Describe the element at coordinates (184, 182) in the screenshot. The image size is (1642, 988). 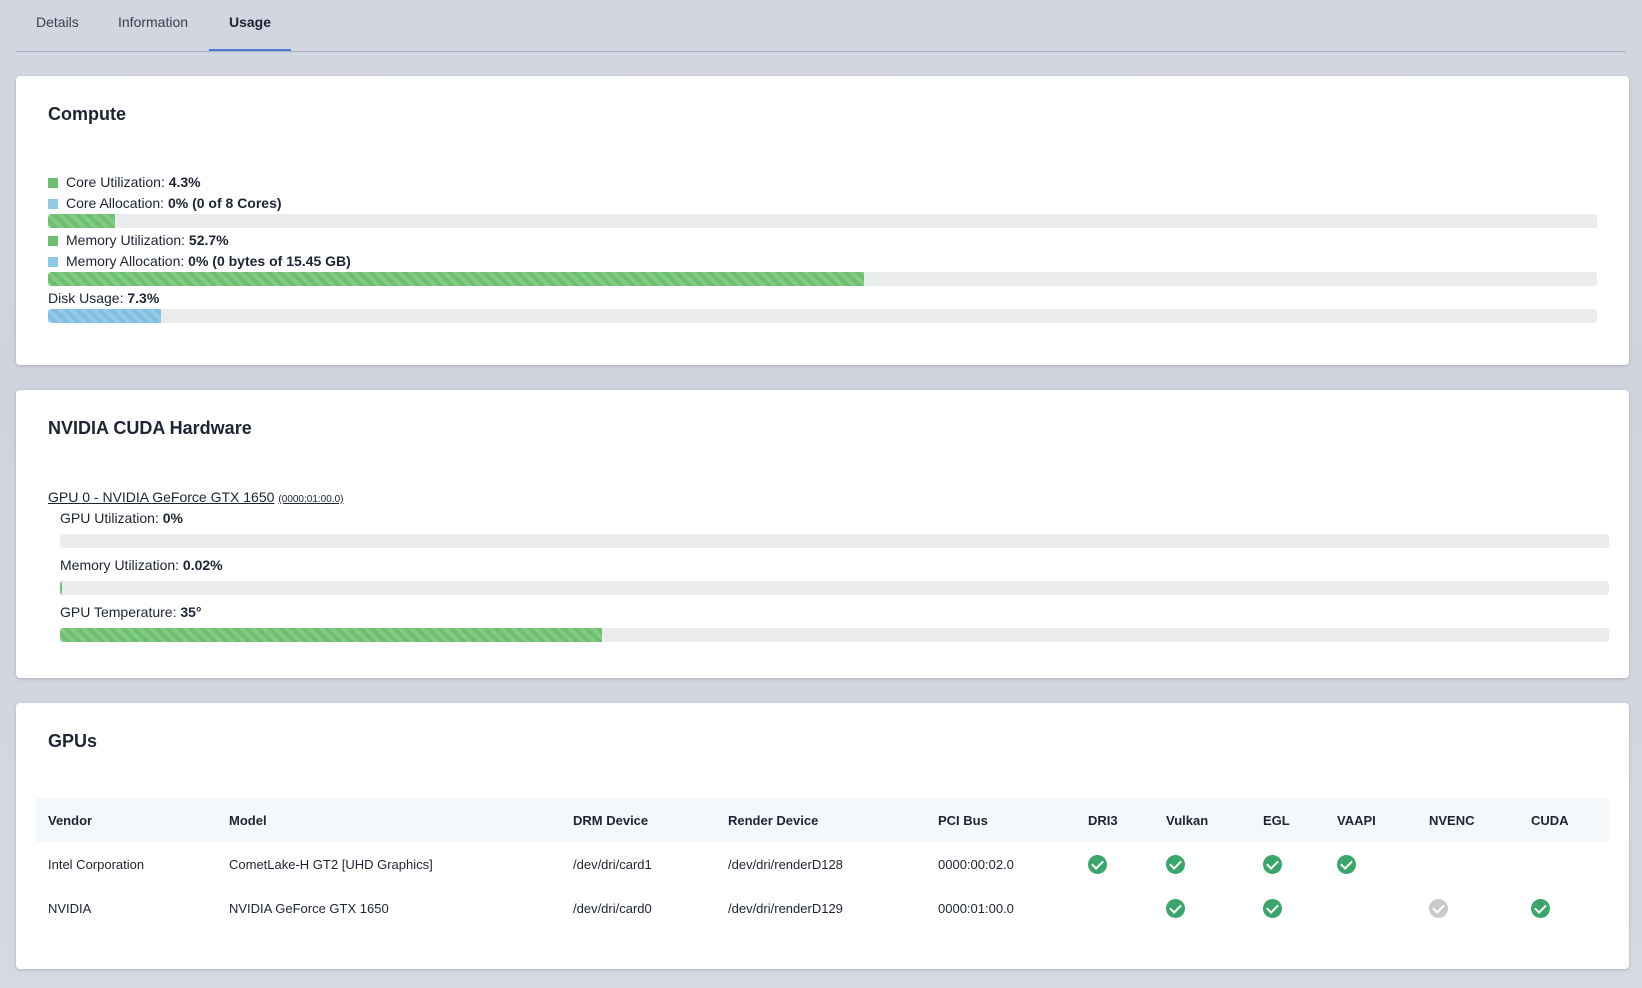
I see `core-utilization-value: 4.3%` at that location.